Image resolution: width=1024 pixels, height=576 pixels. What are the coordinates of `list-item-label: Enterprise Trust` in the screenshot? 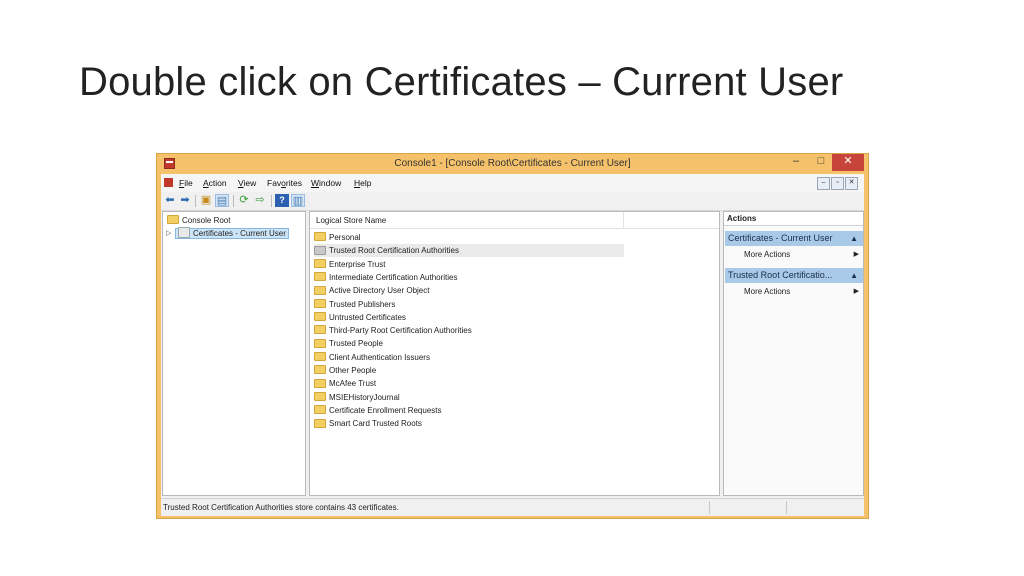 It's located at (357, 264).